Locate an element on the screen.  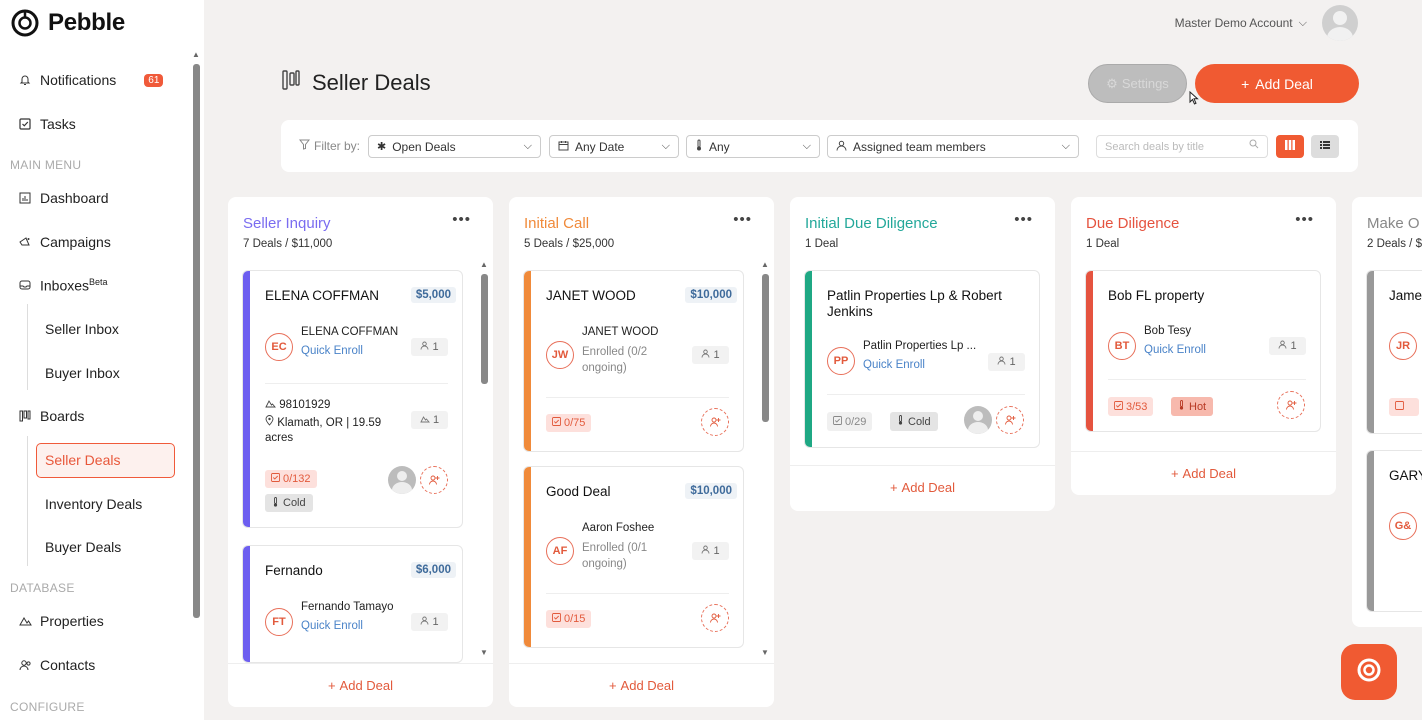
contact-initials: JR is located at coordinates (1403, 346).